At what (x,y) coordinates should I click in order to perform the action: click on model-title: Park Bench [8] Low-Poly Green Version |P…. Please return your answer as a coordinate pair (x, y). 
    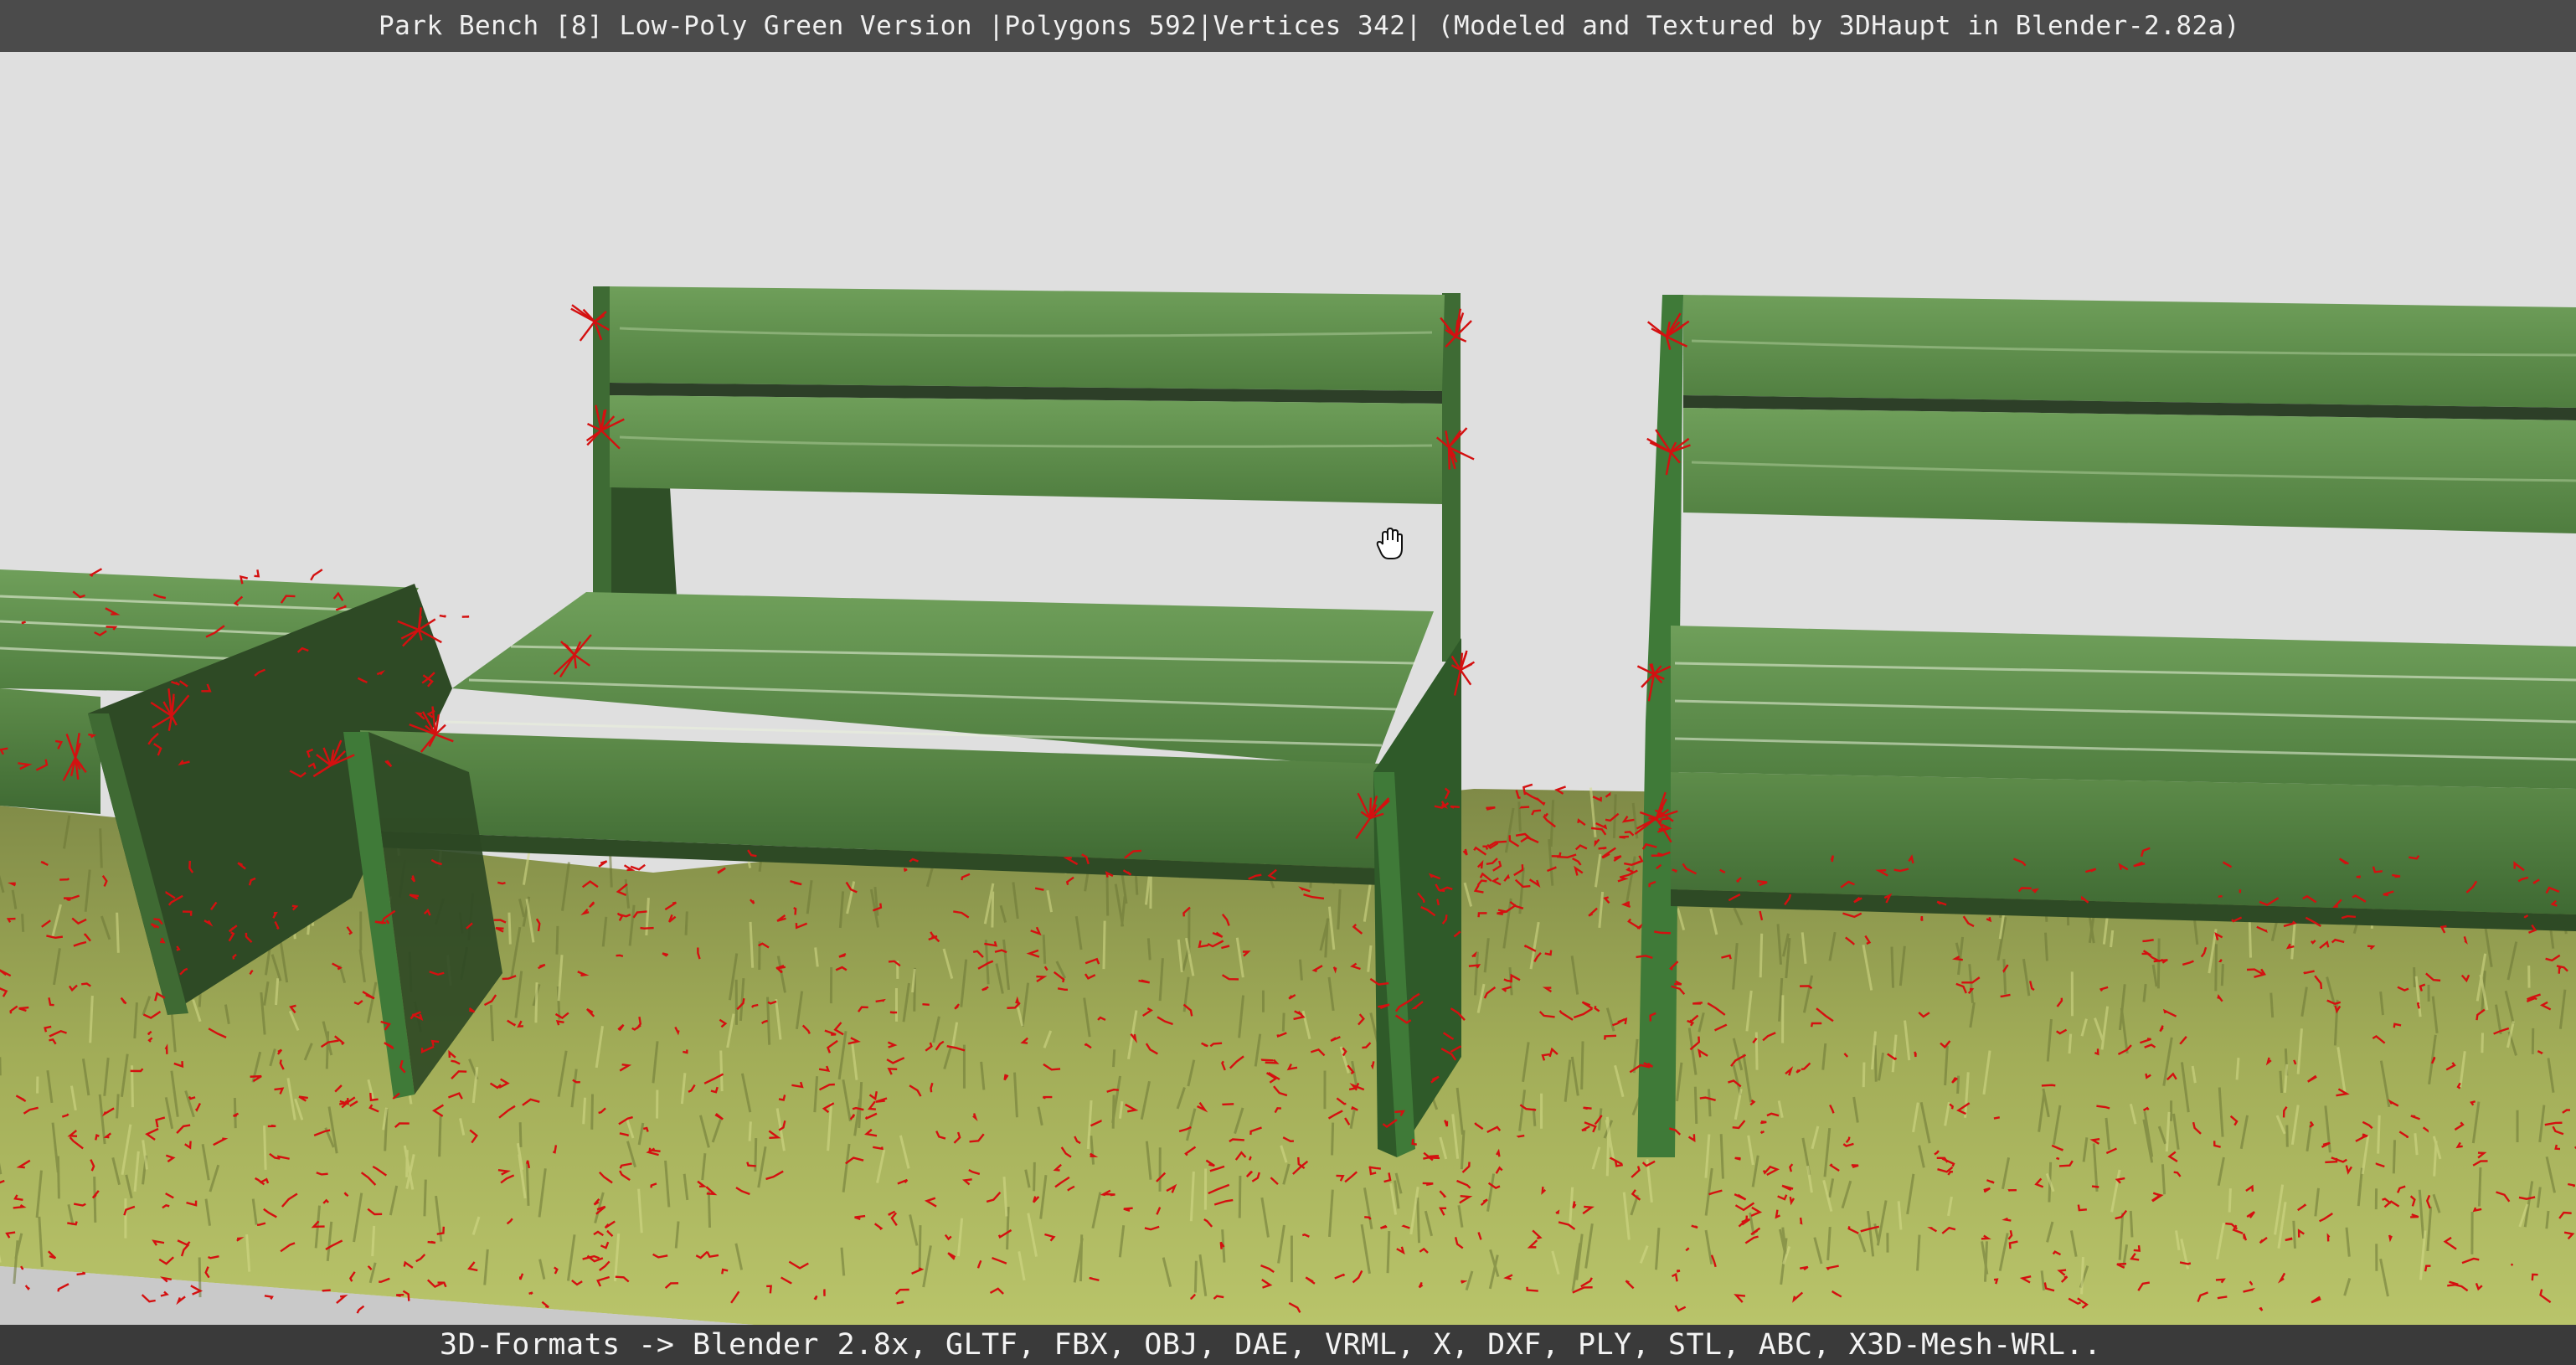
    Looking at the image, I should click on (1309, 26).